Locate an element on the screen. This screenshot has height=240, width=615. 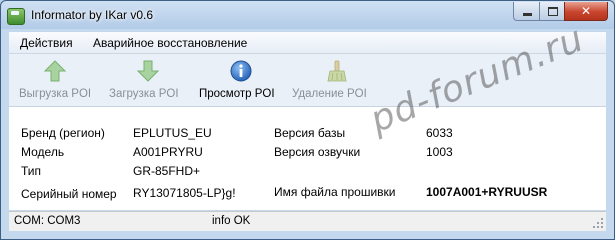
maximize-button is located at coordinates (552, 11).